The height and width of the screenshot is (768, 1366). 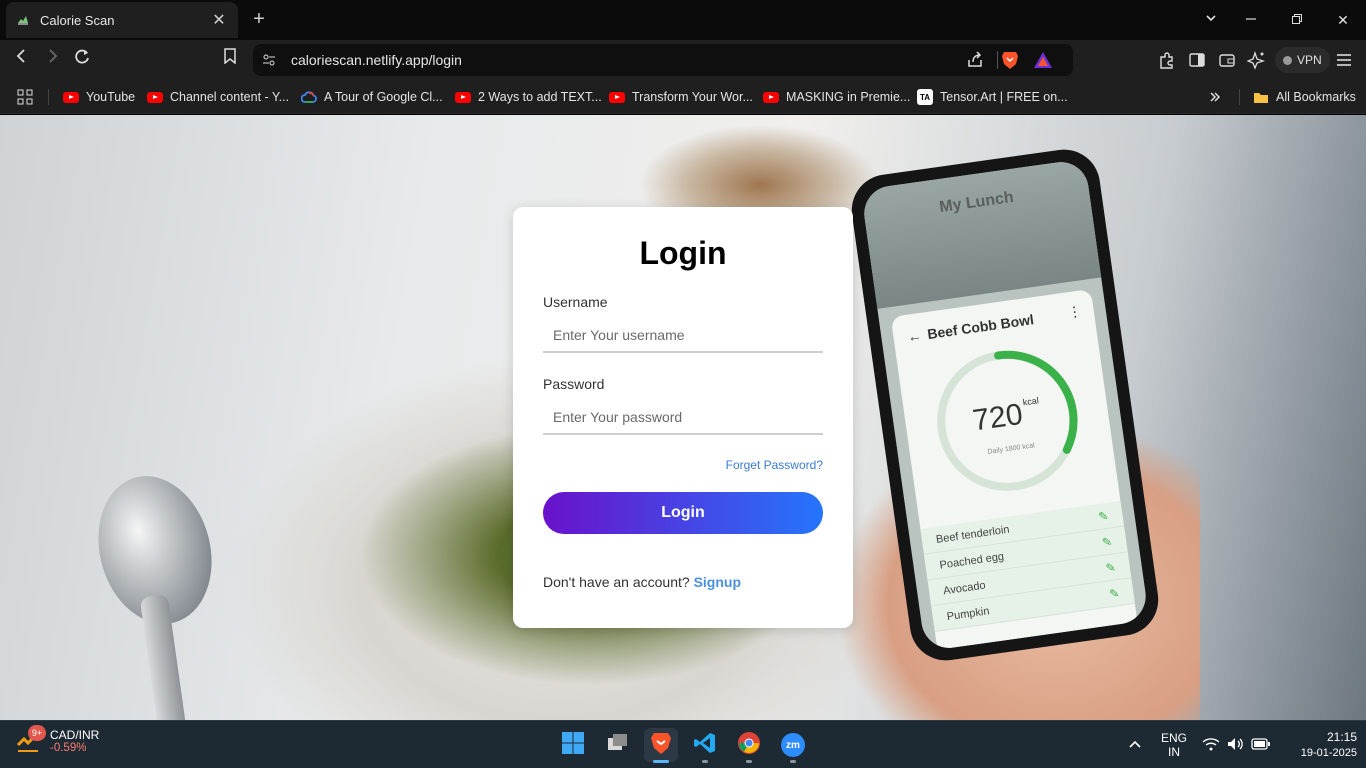 What do you see at coordinates (68, 748) in the screenshot?
I see `ticker-change: -0.59%` at bounding box center [68, 748].